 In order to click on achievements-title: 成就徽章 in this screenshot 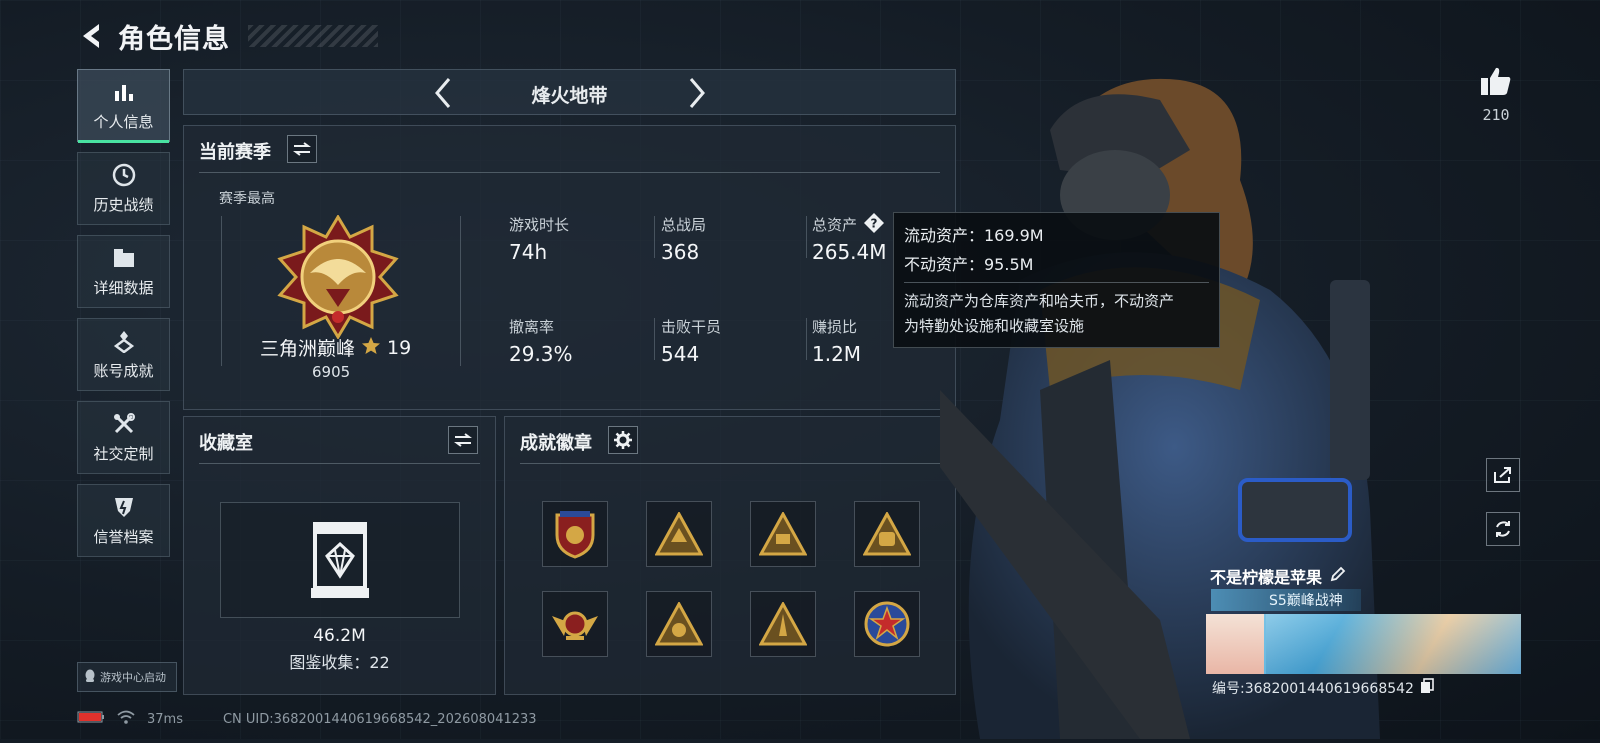, I will do `click(556, 443)`.